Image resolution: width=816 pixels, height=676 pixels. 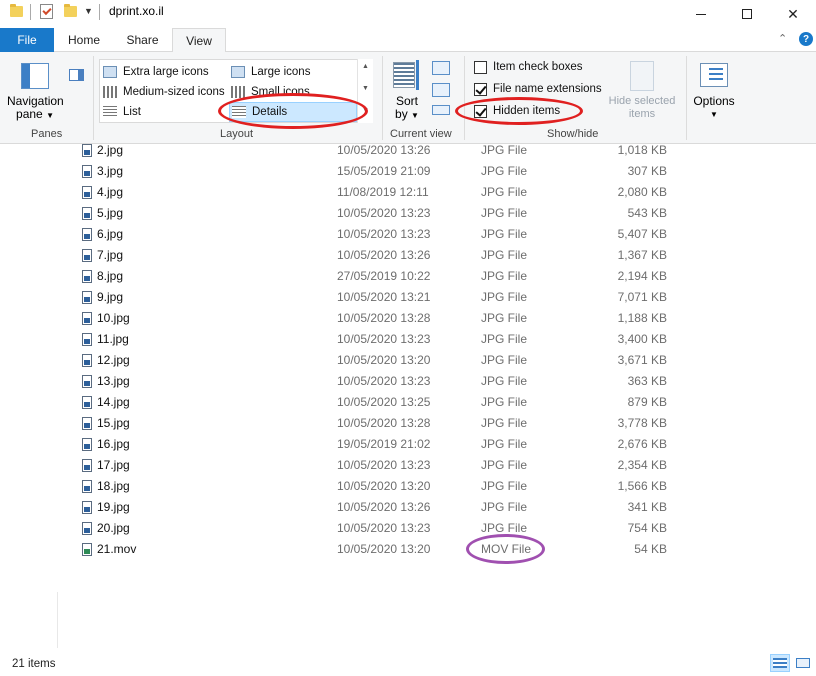 What do you see at coordinates (238, 92) in the screenshot?
I see `small-icons-icon` at bounding box center [238, 92].